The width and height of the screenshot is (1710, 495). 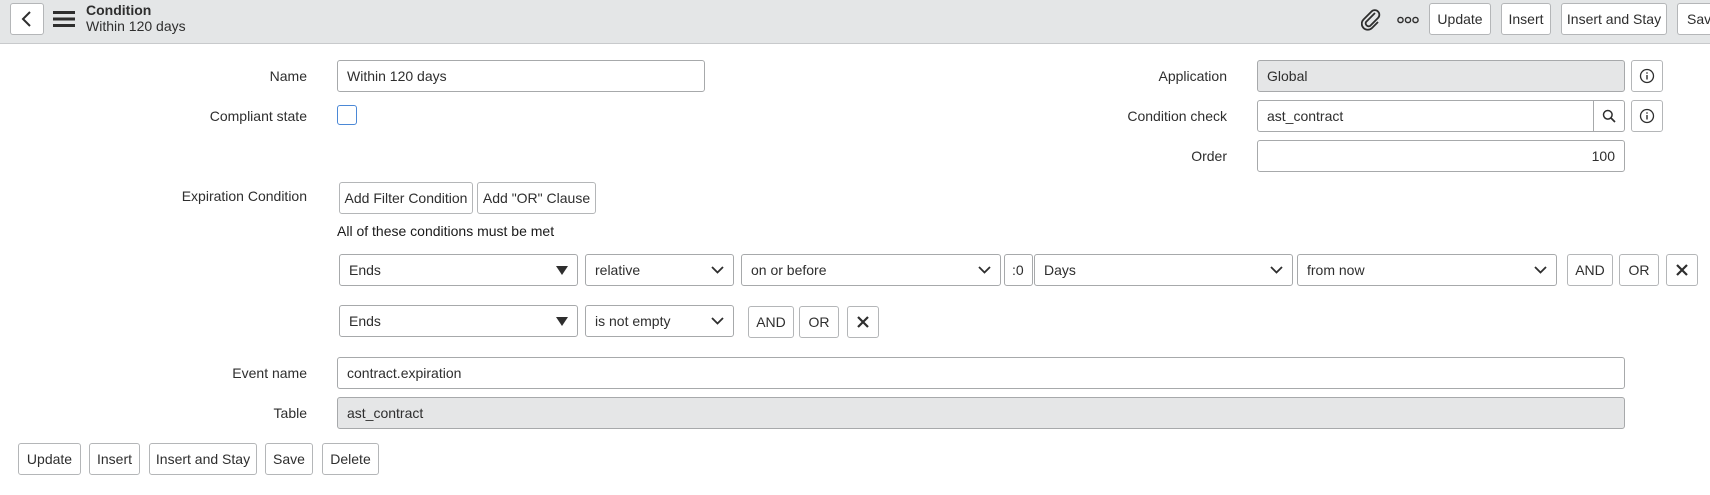 What do you see at coordinates (1698, 19) in the screenshot?
I see `header-save-label: Save` at bounding box center [1698, 19].